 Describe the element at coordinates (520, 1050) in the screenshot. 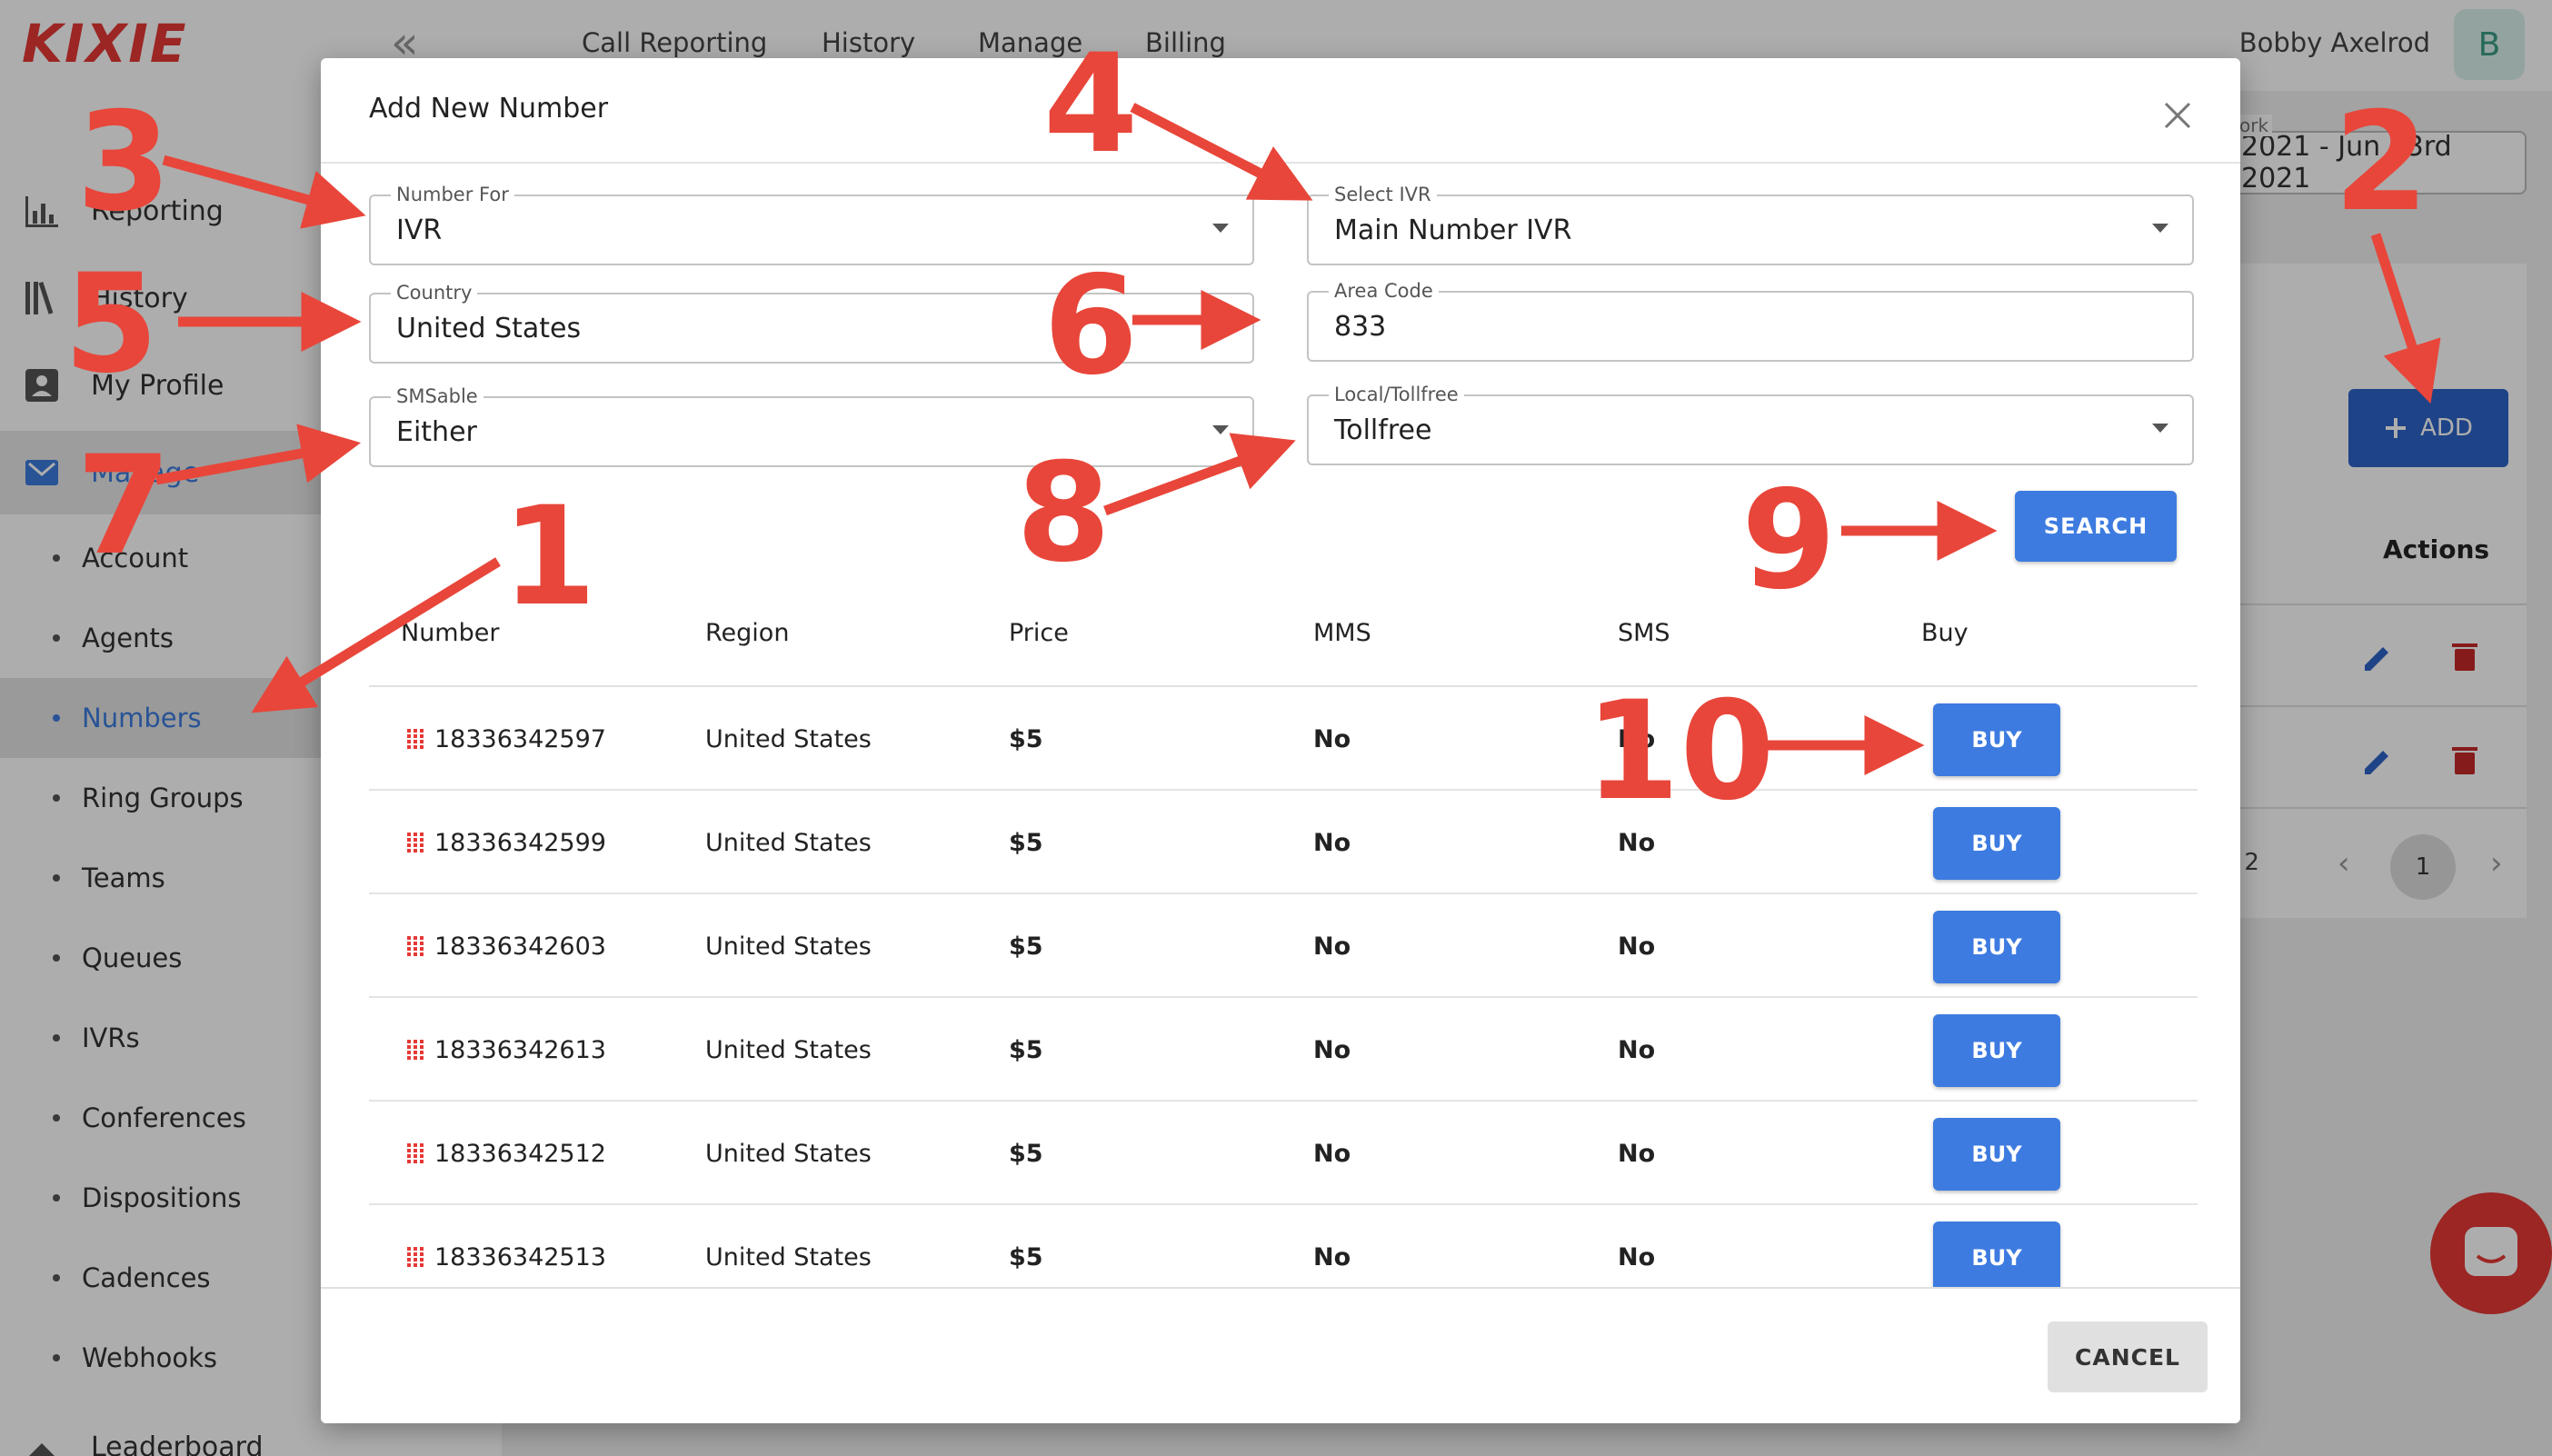

I see `cell-number: 18336342613` at that location.